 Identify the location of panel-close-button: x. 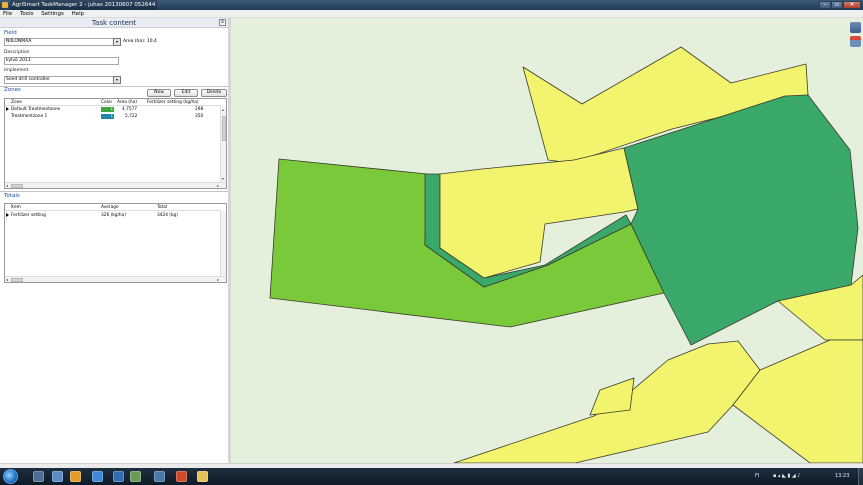
(222, 22).